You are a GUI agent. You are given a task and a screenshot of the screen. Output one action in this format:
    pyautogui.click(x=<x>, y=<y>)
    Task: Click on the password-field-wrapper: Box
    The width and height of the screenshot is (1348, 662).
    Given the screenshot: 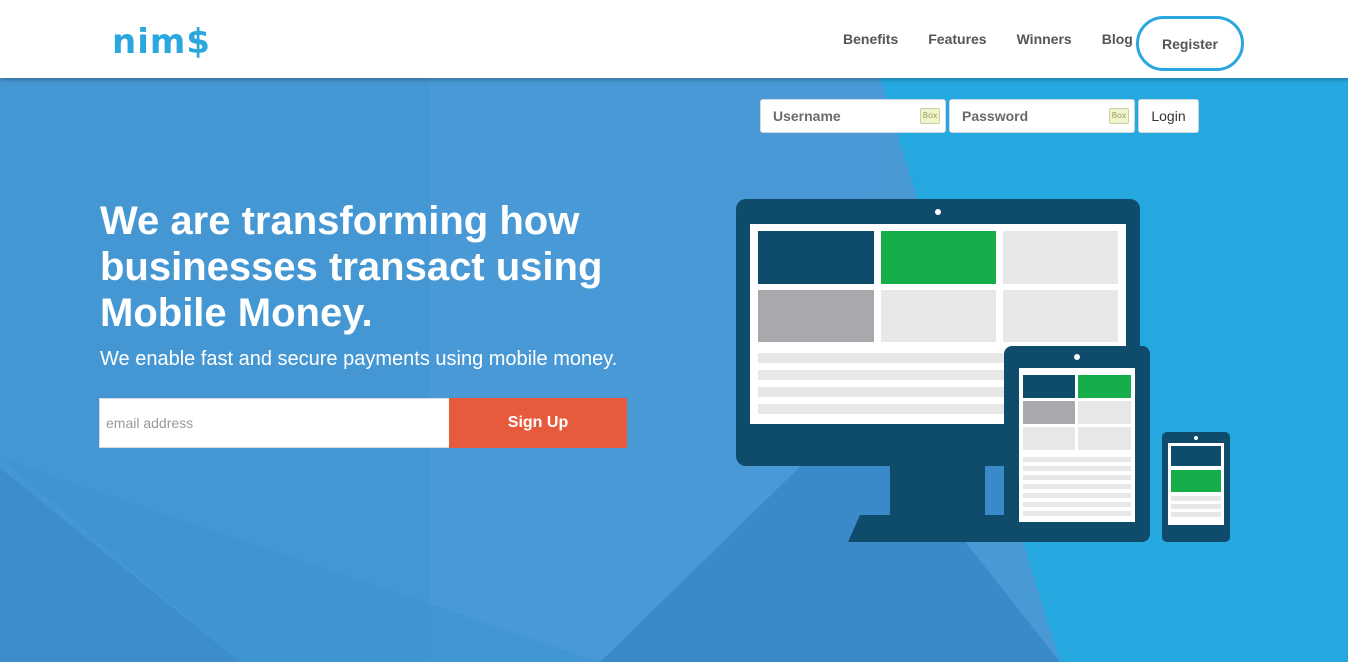 What is the action you would take?
    pyautogui.click(x=1042, y=116)
    